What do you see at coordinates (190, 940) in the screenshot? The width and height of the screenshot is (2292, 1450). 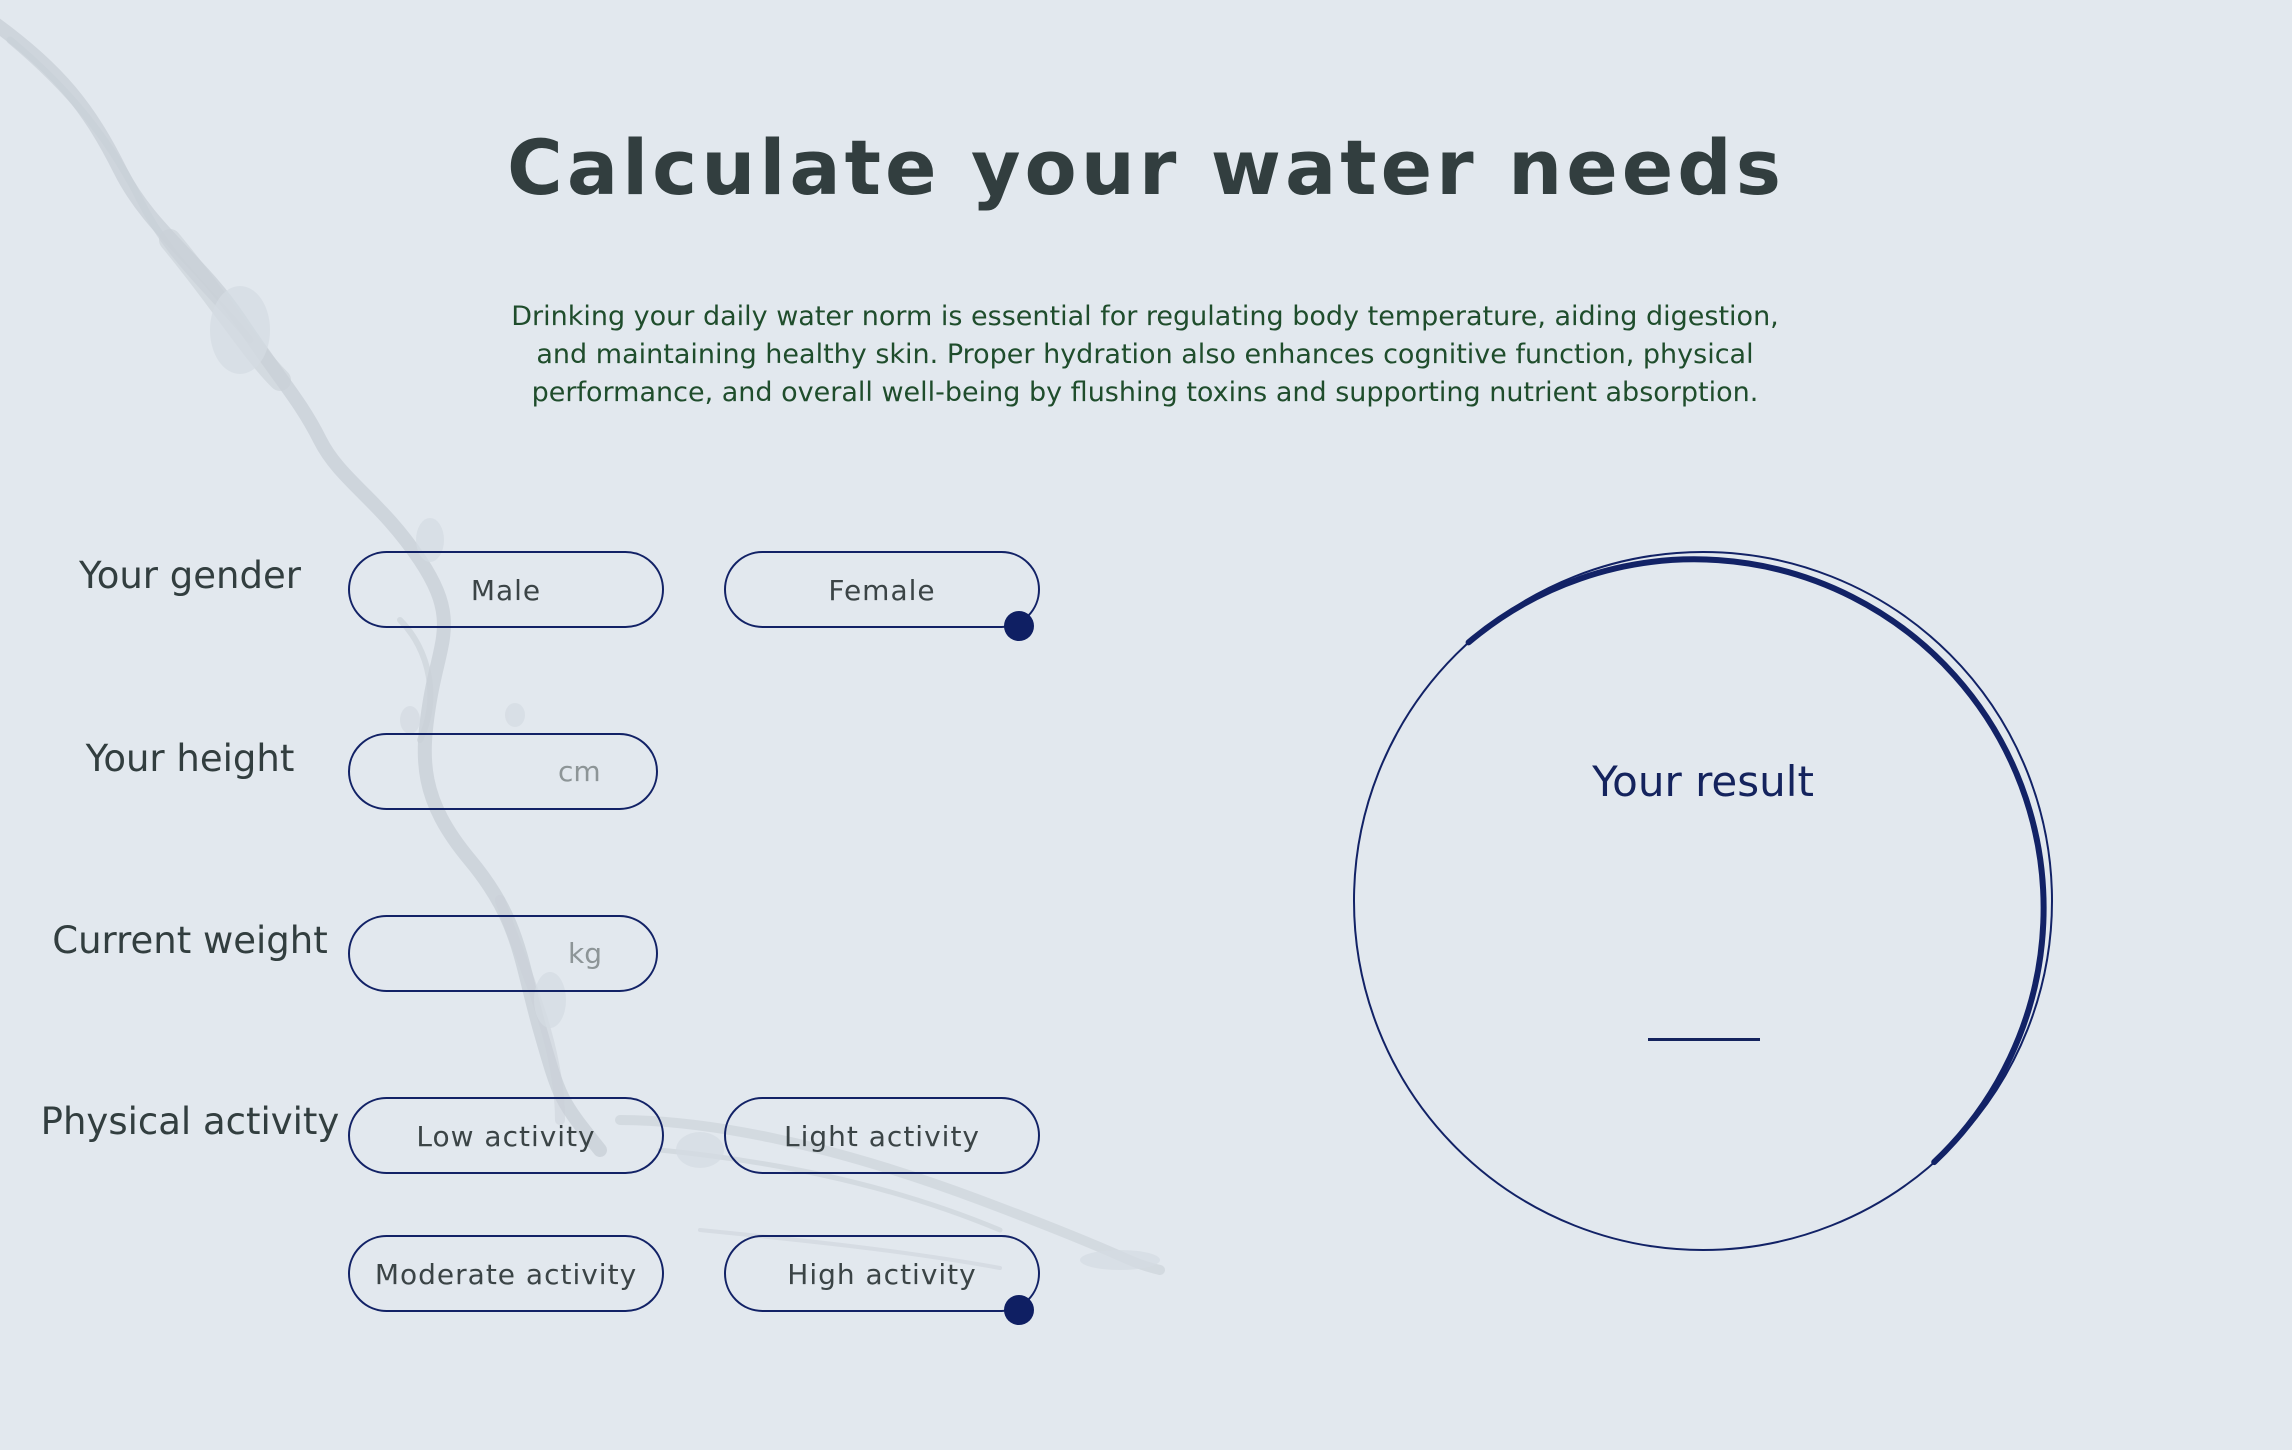 I see `weight-label: Current weight` at bounding box center [190, 940].